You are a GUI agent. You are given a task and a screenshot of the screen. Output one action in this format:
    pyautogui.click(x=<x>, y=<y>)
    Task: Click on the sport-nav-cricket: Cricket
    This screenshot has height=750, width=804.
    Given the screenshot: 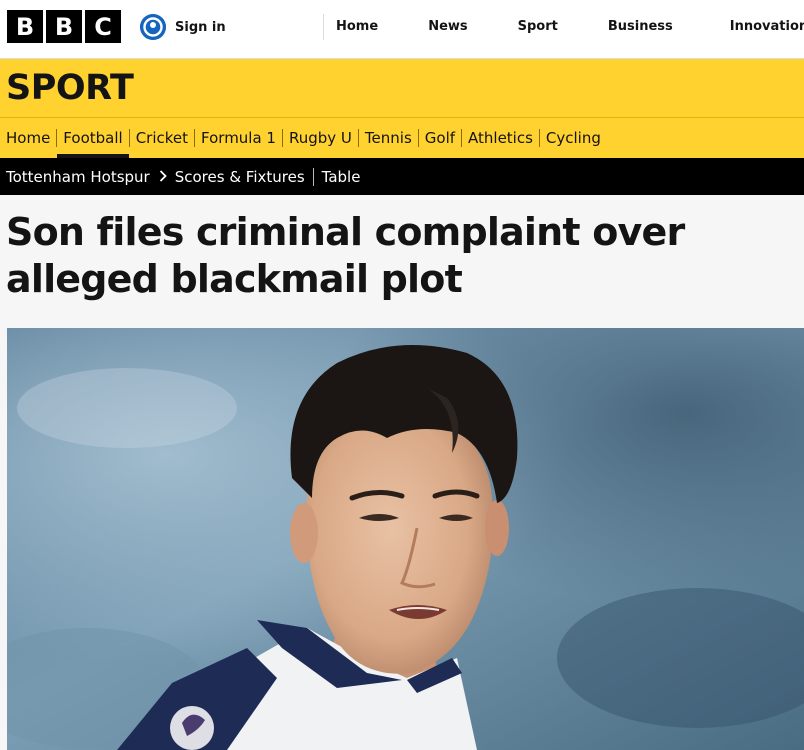 What is the action you would take?
    pyautogui.click(x=162, y=138)
    